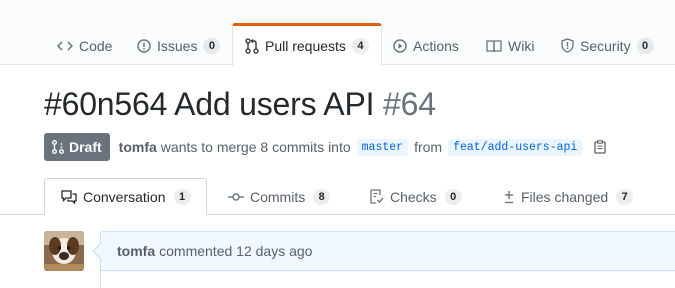 The image size is (675, 288). Describe the element at coordinates (97, 251) in the screenshot. I see `comment-arrow-inner` at that location.